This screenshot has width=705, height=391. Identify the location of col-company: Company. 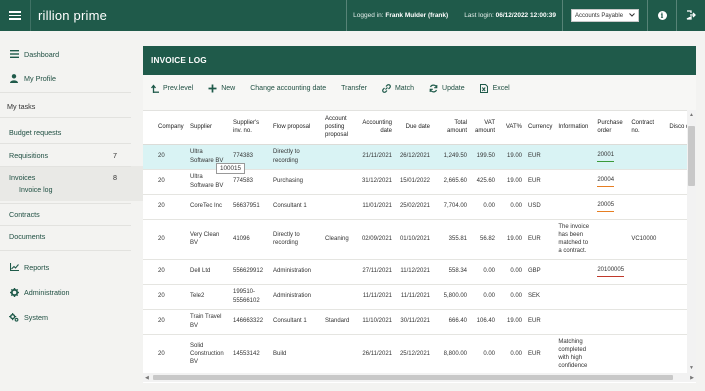
(171, 128).